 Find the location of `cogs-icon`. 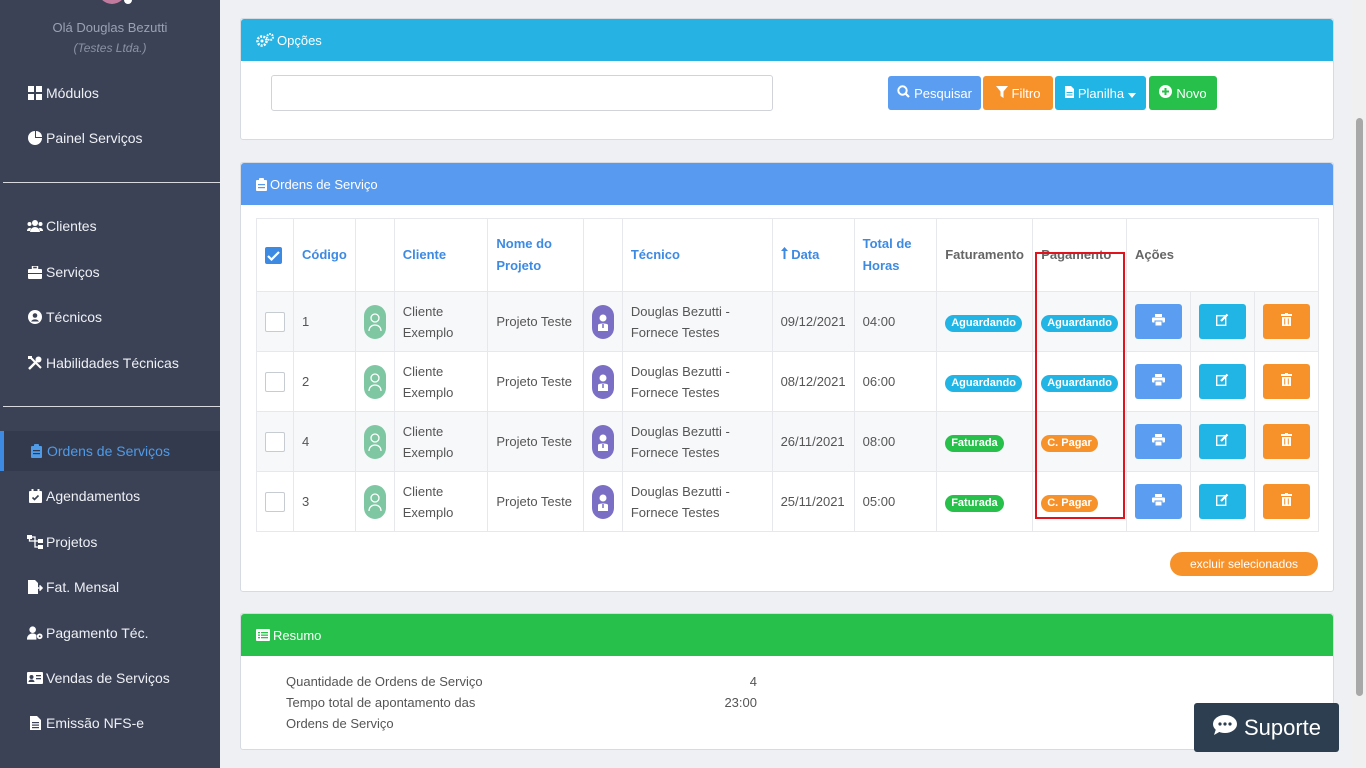

cogs-icon is located at coordinates (265, 40).